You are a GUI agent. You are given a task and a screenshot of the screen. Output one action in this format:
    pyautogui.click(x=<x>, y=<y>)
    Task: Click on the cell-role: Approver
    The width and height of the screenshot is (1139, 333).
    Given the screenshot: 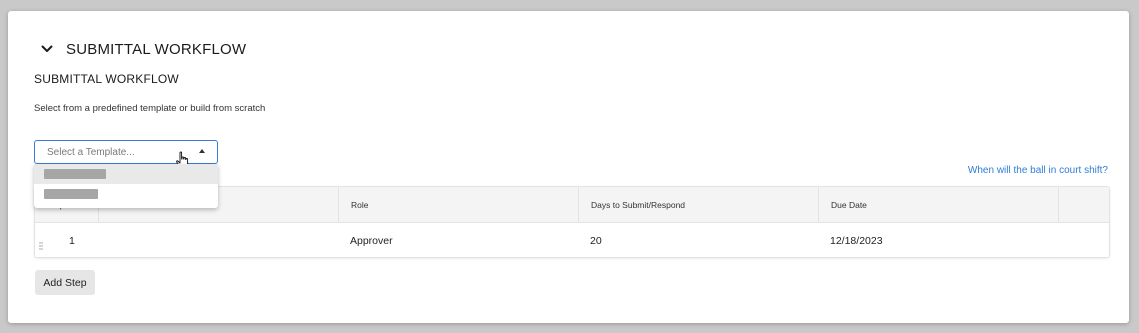 What is the action you would take?
    pyautogui.click(x=371, y=240)
    